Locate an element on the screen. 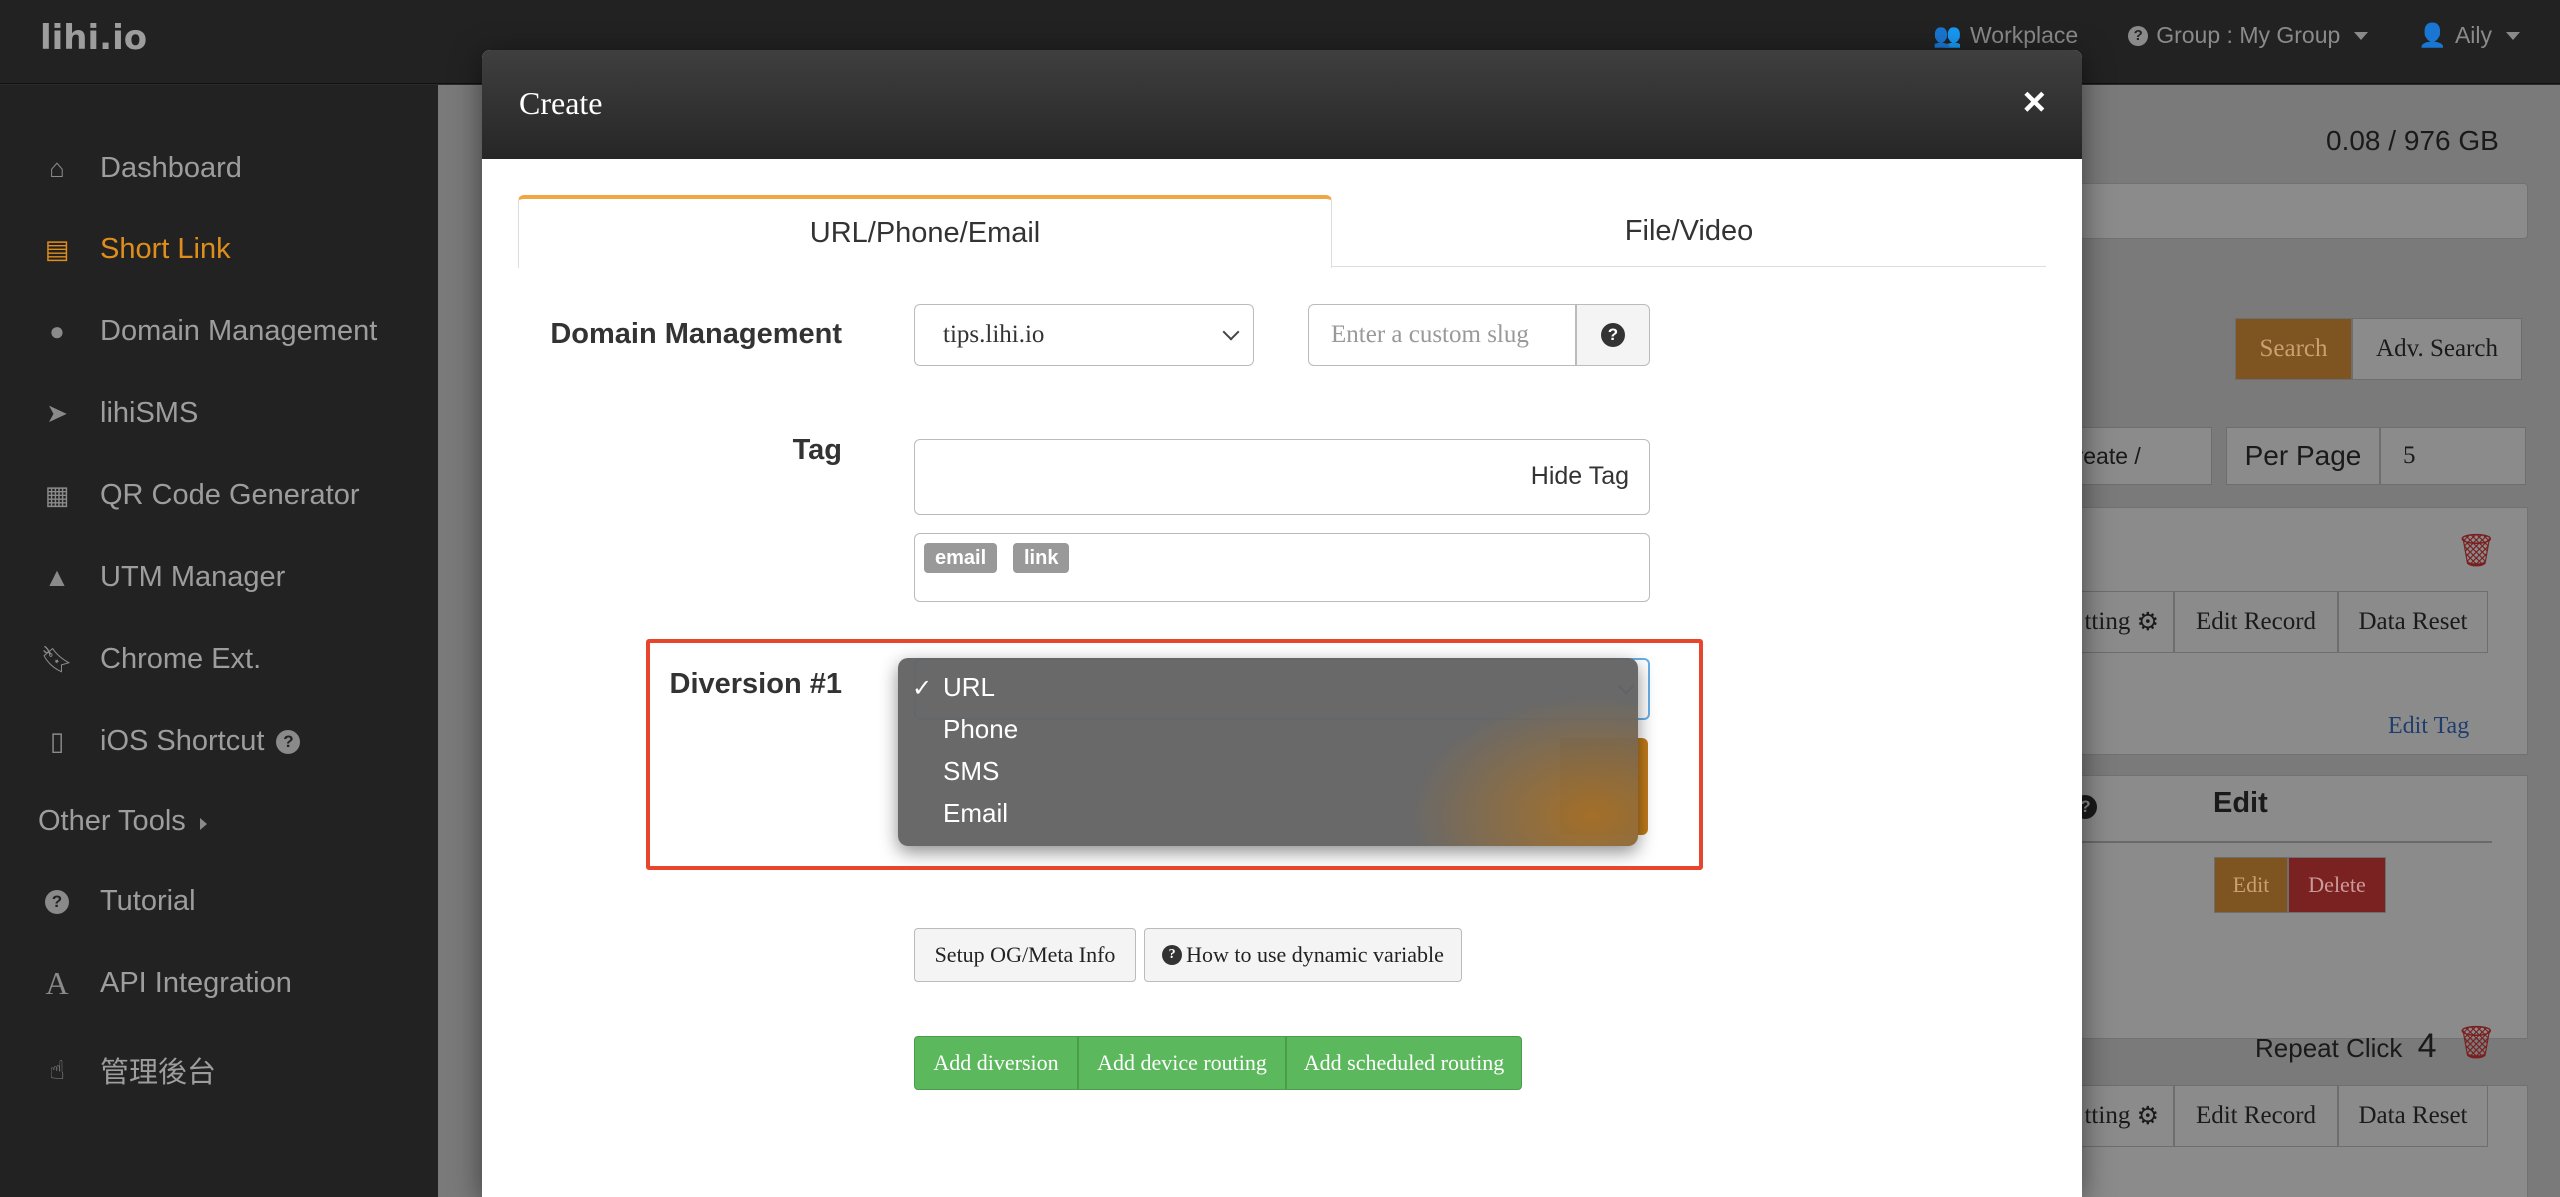 This screenshot has width=2560, height=1197. list-icon: ▤ is located at coordinates (57, 249).